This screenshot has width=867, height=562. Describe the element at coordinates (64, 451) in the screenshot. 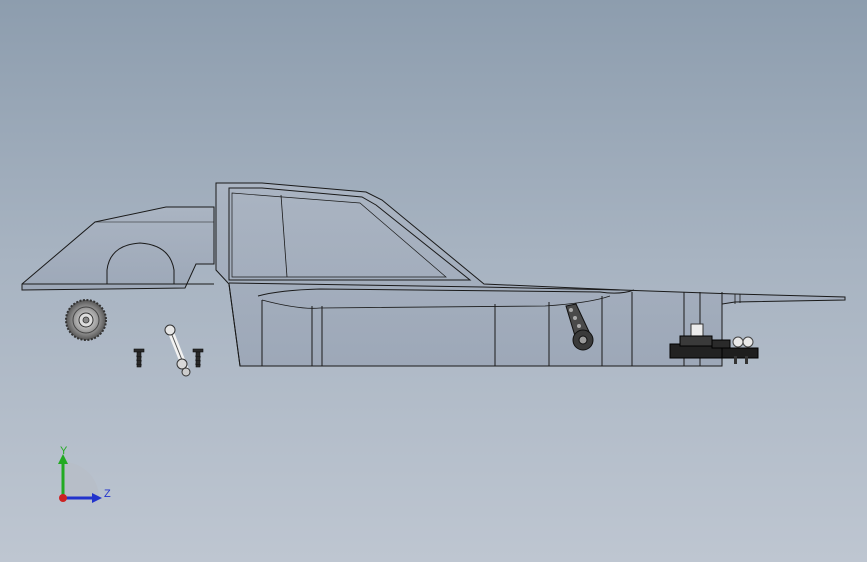

I see `y-axis-label: Y` at that location.